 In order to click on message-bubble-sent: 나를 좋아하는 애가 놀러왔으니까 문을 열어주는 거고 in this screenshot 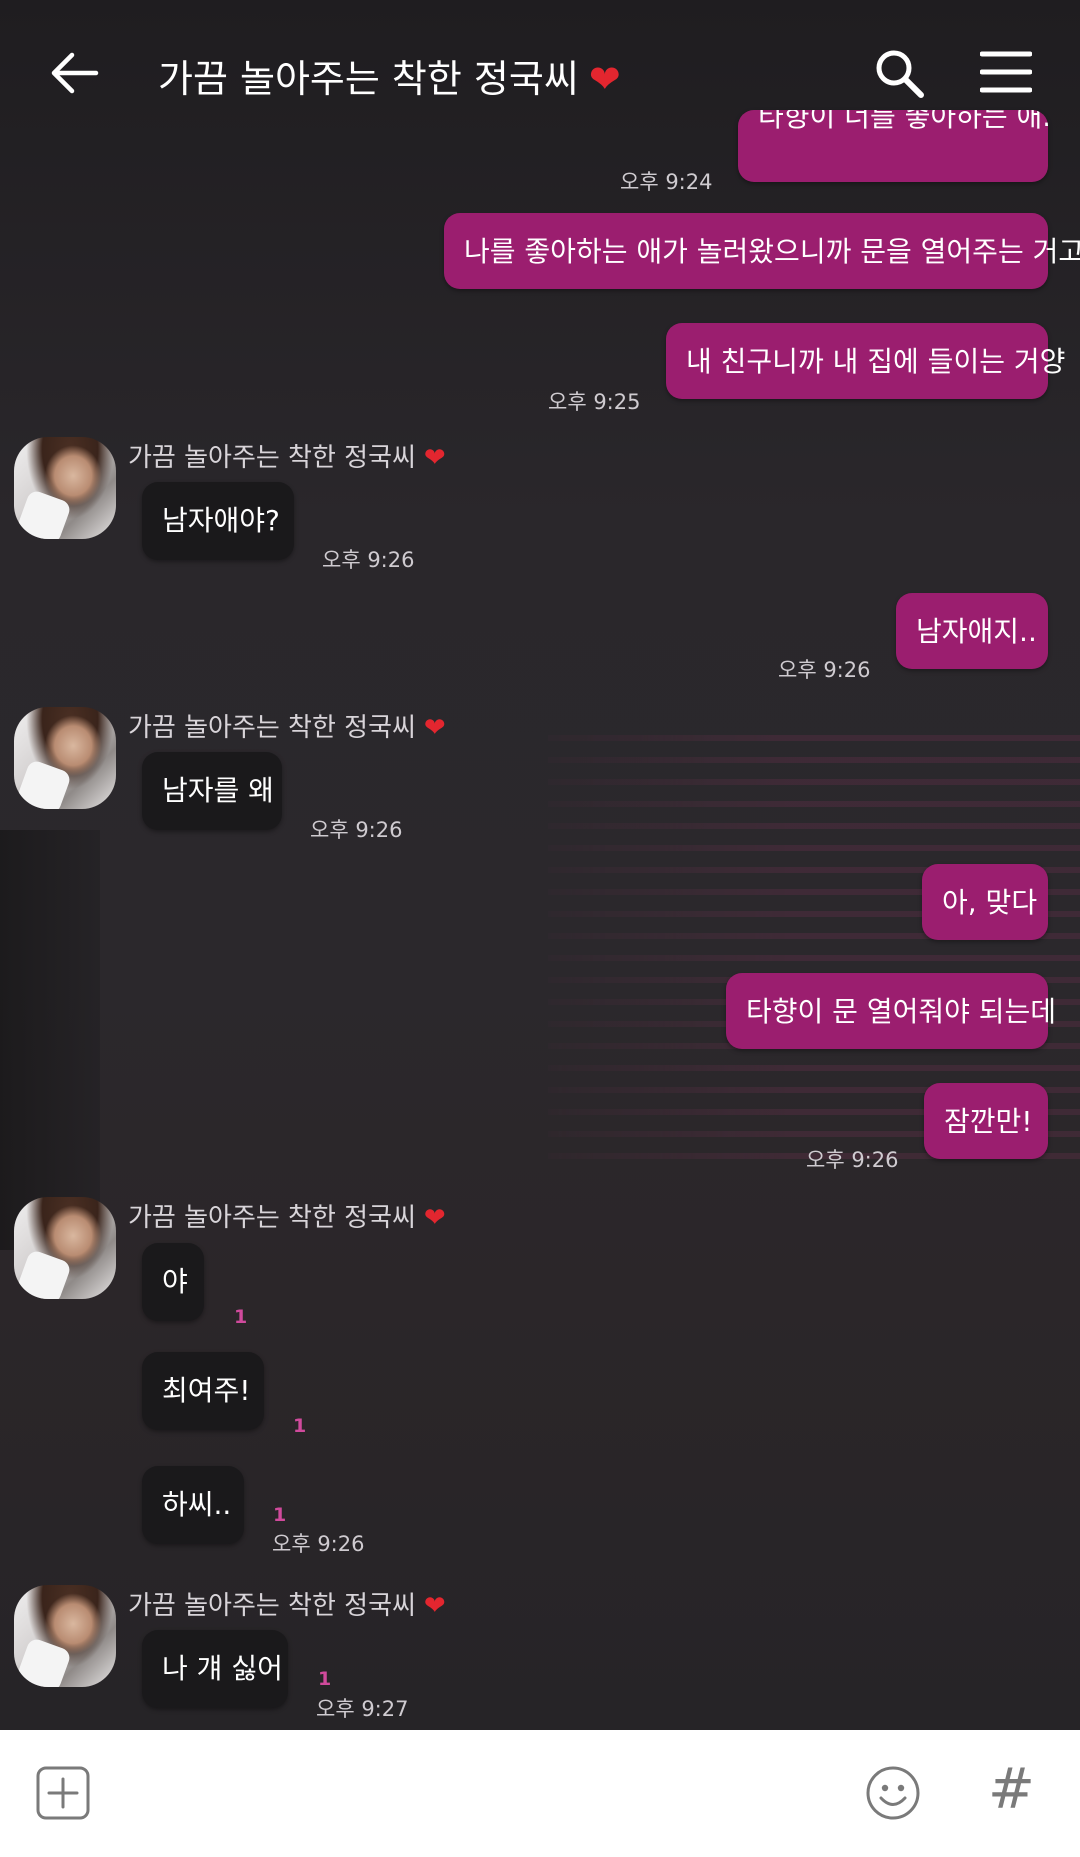, I will do `click(762, 251)`.